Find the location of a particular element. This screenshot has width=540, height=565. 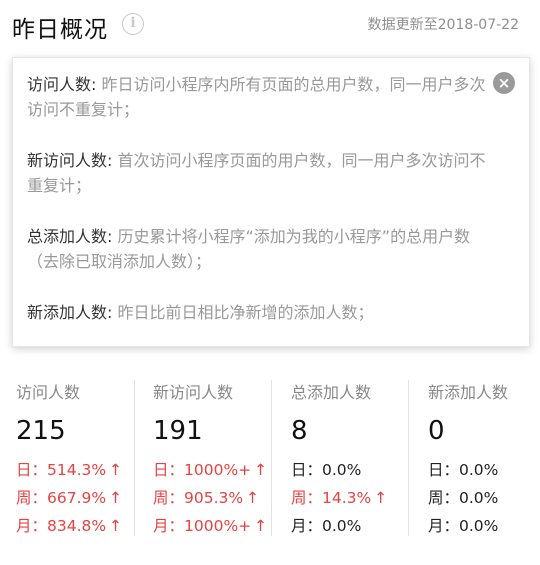

daily-rate: 日：1000%+ ↑ is located at coordinates (210, 470).